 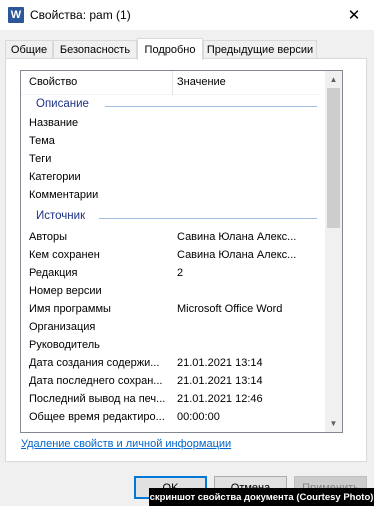 I want to click on list-row: Дата создания содержи... 21.01.2021 13:14, so click(x=171, y=364).